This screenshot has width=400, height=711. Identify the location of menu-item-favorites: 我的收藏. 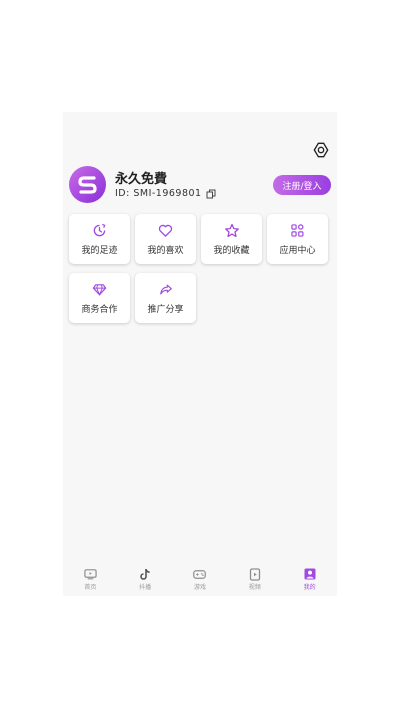
(231, 239).